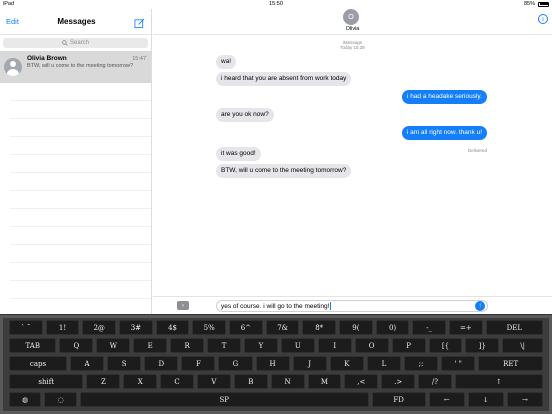  Describe the element at coordinates (177, 381) in the screenshot. I see `key-c: C` at that location.